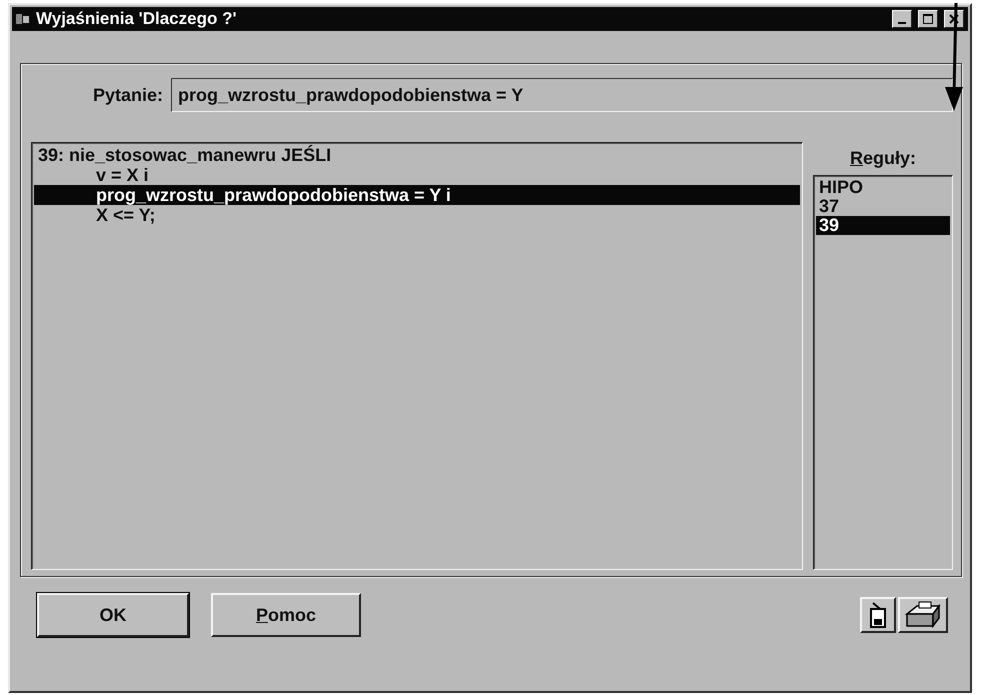  I want to click on rule-item: 37, so click(883, 206).